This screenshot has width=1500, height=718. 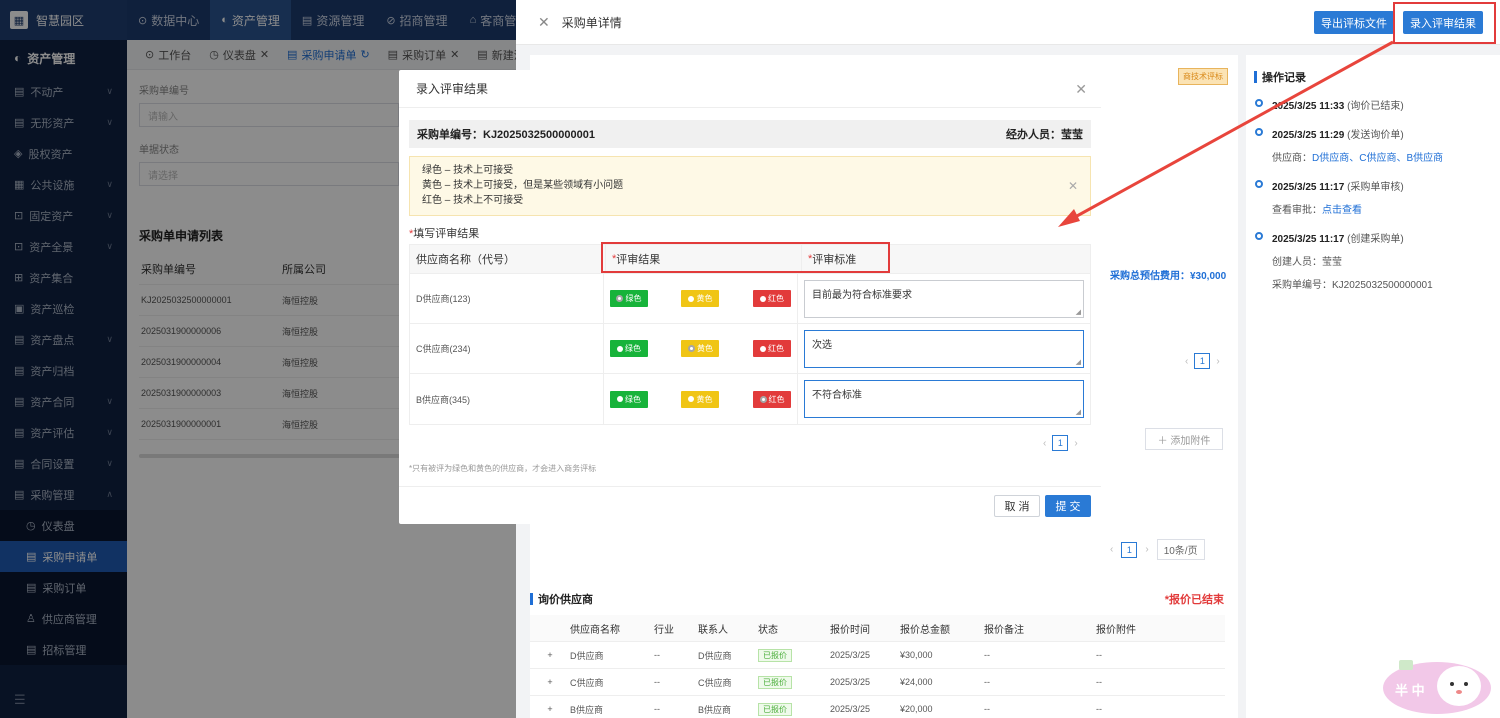 What do you see at coordinates (507, 399) in the screenshot?
I see `supplier-name: B供应商(345)` at bounding box center [507, 399].